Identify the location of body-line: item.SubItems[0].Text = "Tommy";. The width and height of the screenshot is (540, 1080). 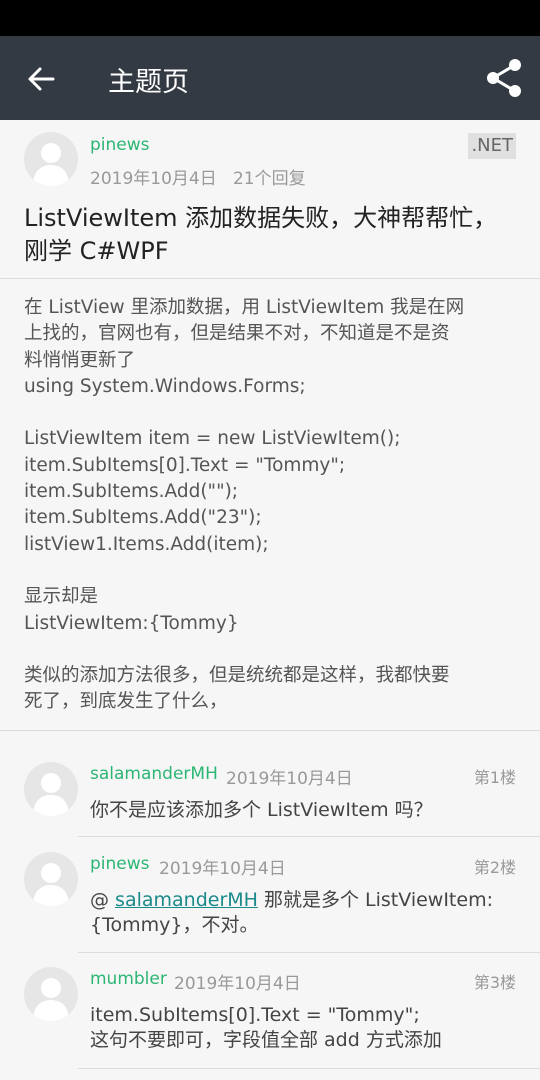
(185, 465).